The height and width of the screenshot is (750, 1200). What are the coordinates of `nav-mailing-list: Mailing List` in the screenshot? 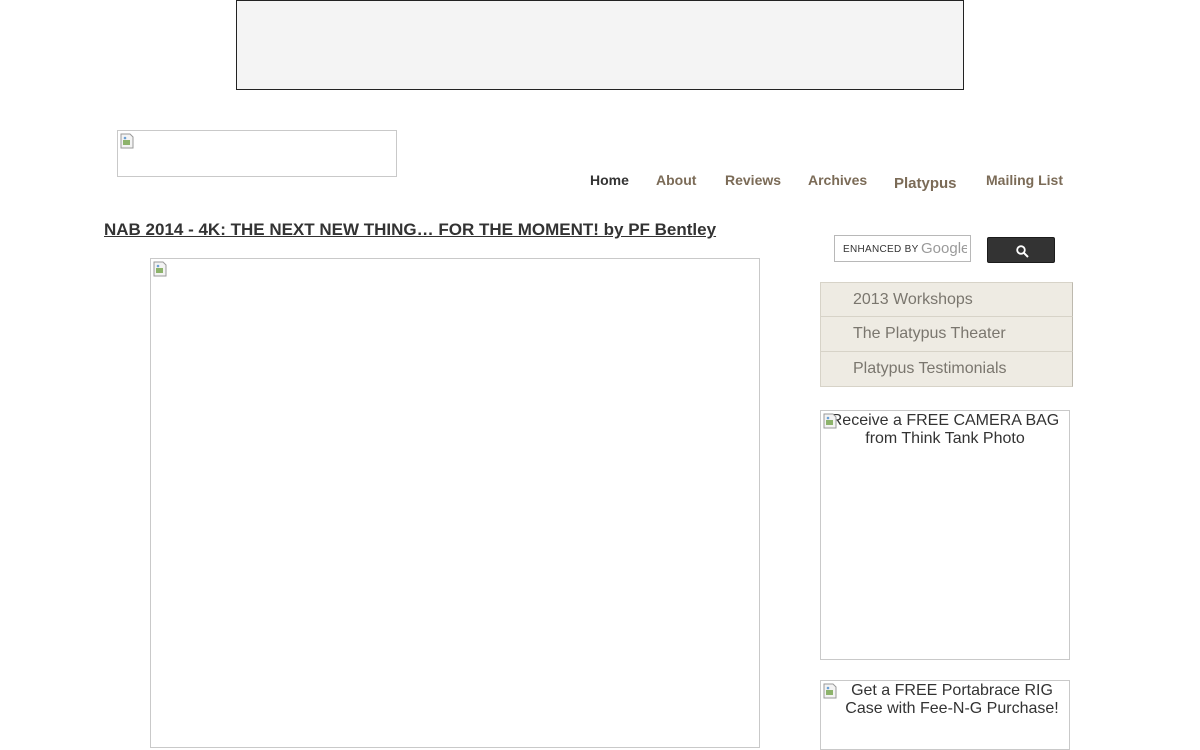 It's located at (1024, 180).